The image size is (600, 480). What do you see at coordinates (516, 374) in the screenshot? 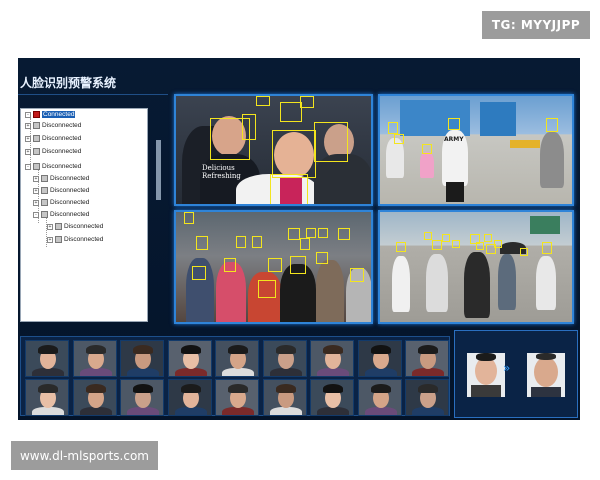
I see `alert-match-panel: »` at bounding box center [516, 374].